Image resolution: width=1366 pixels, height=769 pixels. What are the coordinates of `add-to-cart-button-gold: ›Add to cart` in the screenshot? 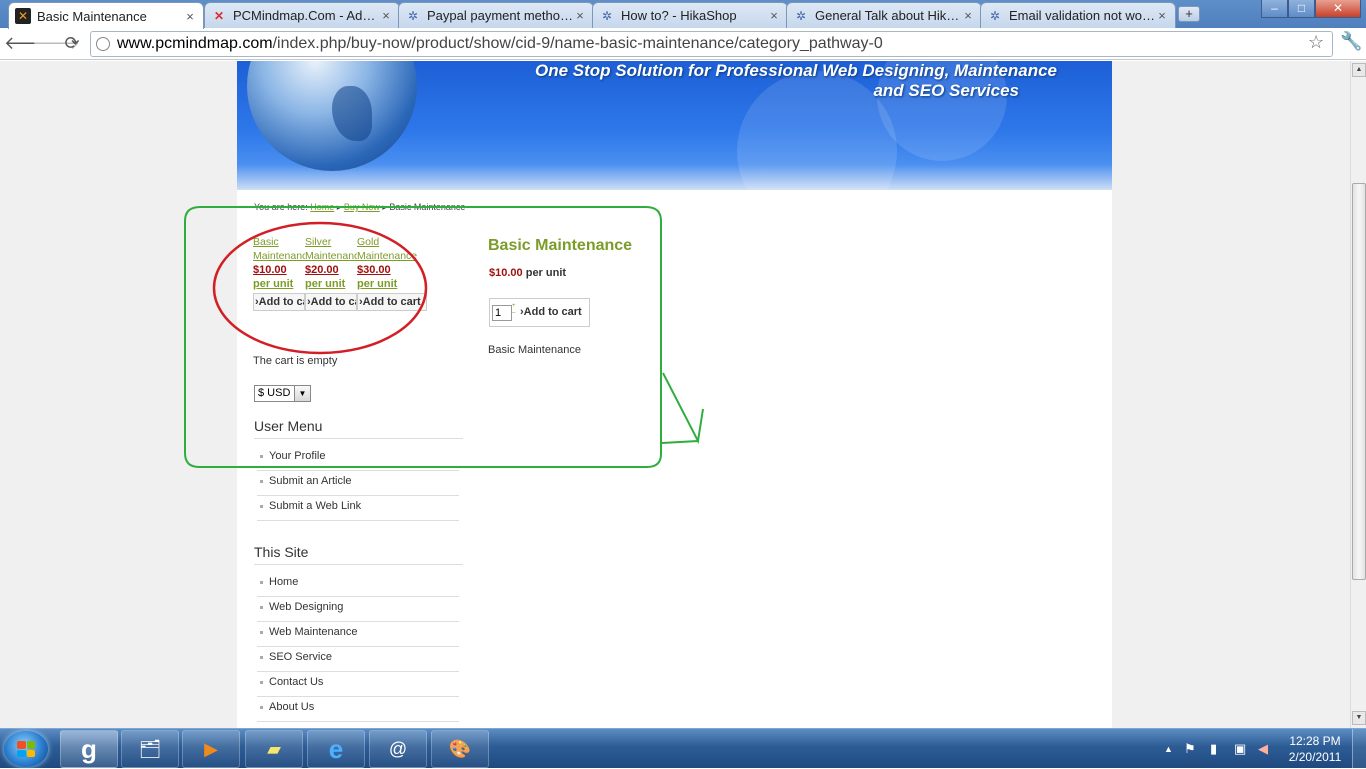 It's located at (392, 302).